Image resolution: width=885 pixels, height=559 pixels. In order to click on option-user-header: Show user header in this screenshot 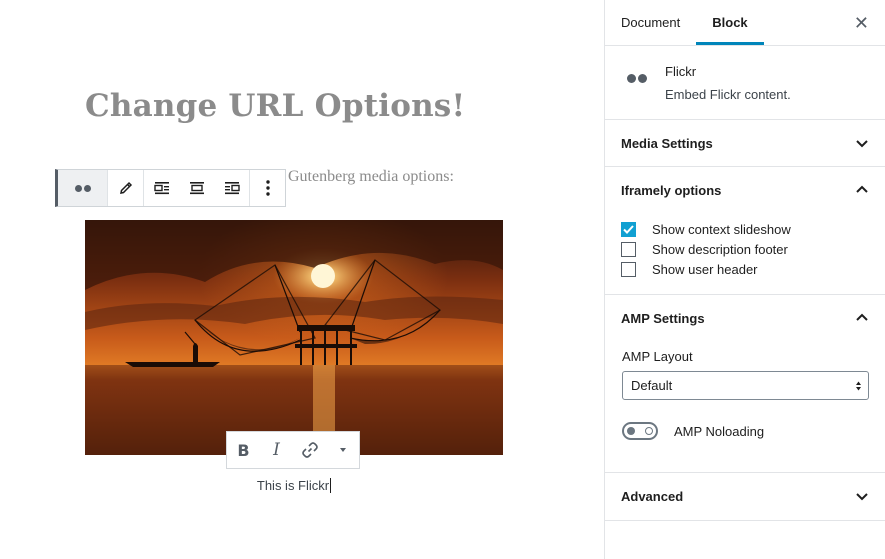, I will do `click(745, 269)`.